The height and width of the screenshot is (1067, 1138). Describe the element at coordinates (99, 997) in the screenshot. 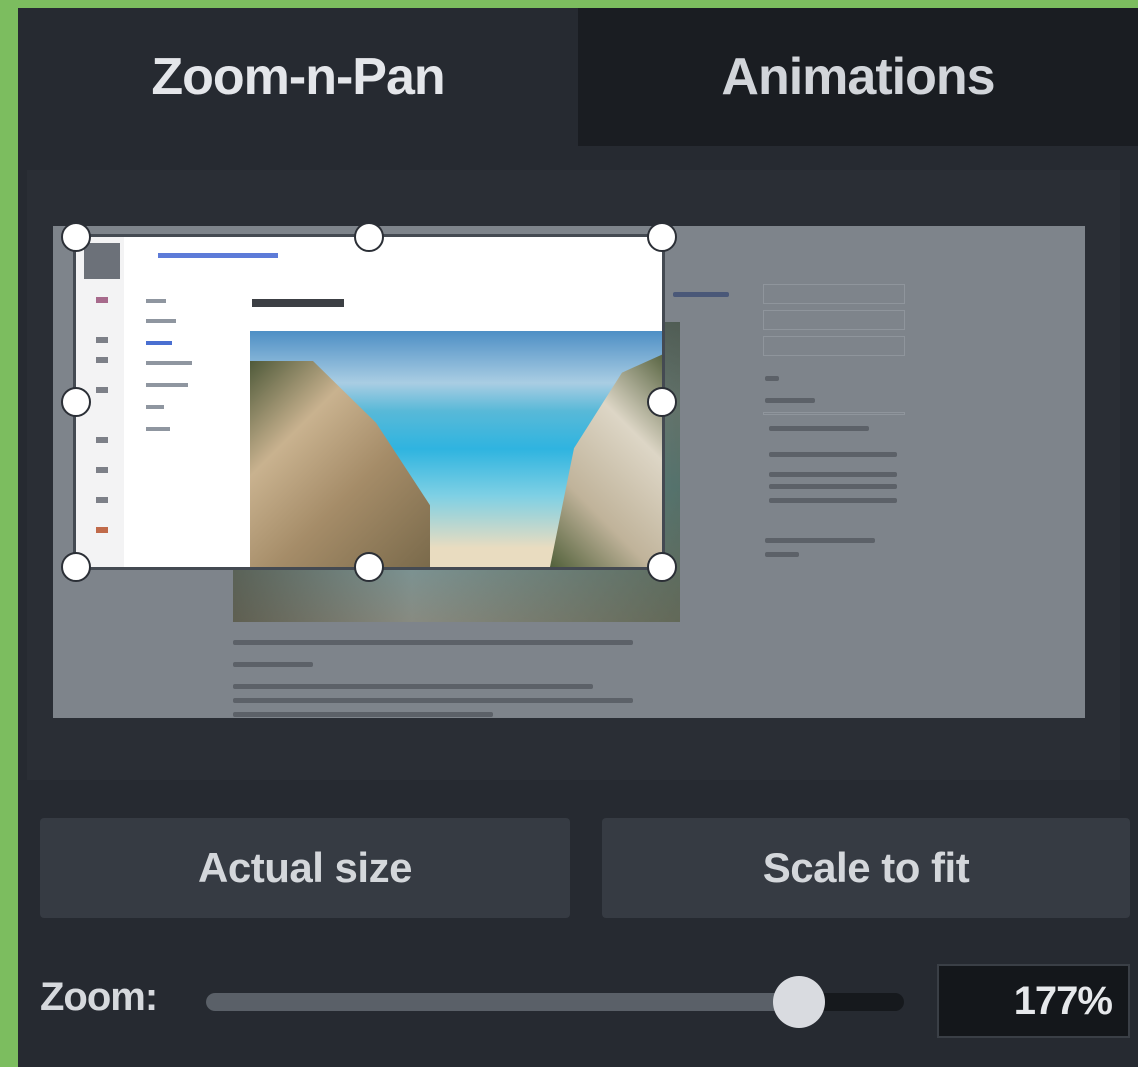

I see `zoom-label: Zoom:` at that location.